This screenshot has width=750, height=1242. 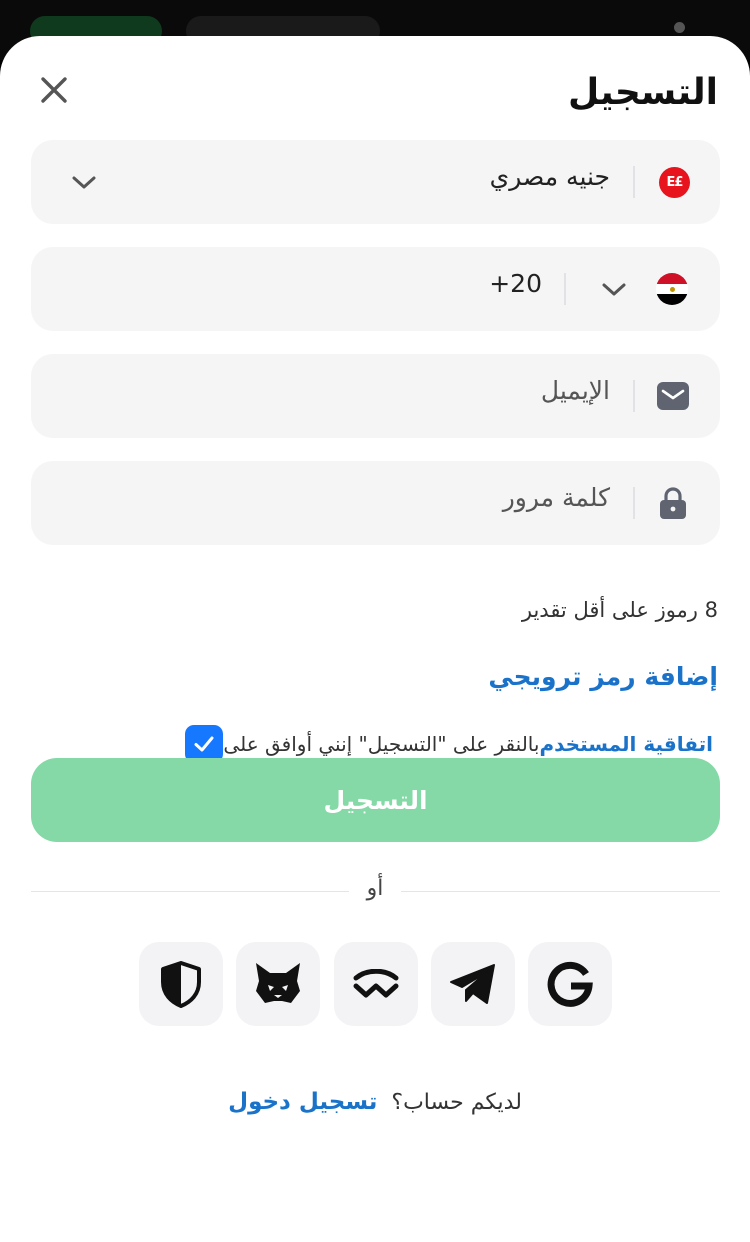 I want to click on agreement-text: بالنقر على "التسجيل" إنني أوافق على, so click(x=381, y=744).